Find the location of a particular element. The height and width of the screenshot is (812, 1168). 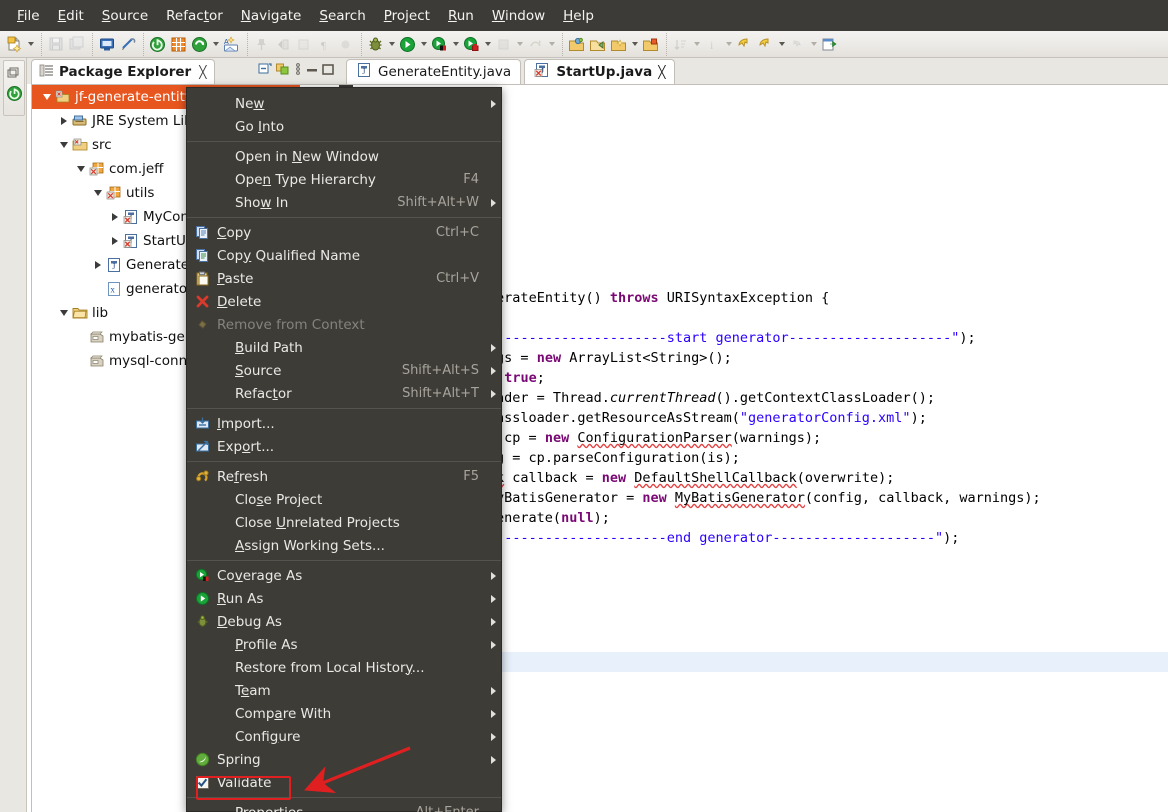

maximize-icon is located at coordinates (328, 71).